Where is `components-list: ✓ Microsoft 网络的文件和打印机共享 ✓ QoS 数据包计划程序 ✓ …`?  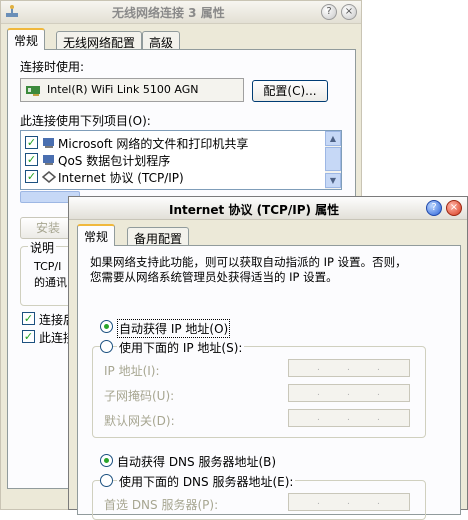
components-list: ✓ Microsoft 网络的文件和打印机共享 ✓ QoS 数据包计划程序 ✓ … is located at coordinates (181, 160).